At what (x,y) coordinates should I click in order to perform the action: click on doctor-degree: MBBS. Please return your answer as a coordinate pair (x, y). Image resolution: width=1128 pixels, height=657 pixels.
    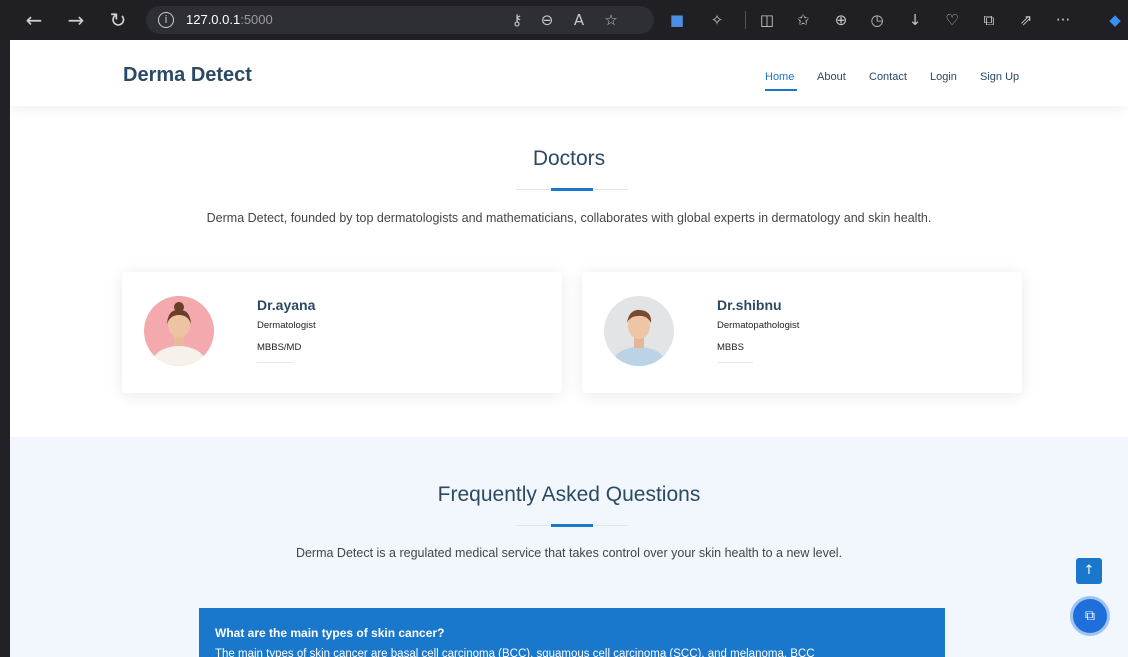
    Looking at the image, I should click on (730, 347).